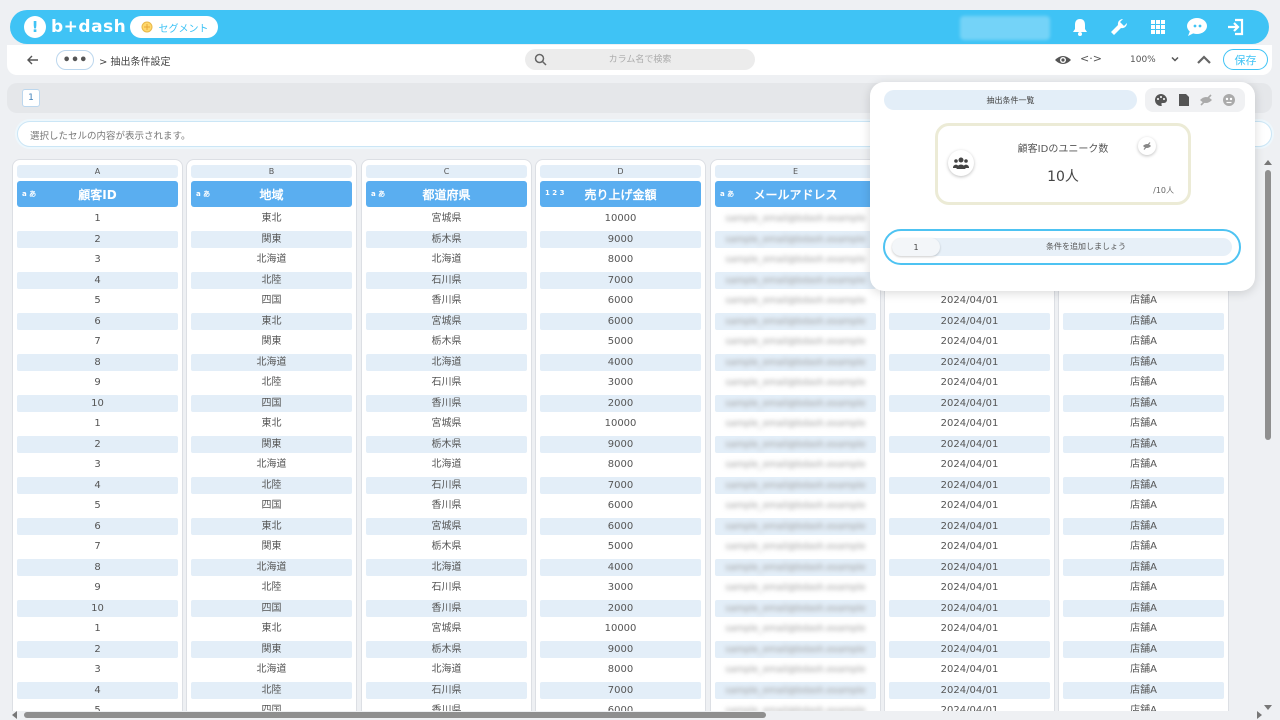 This screenshot has width=1280, height=720. I want to click on eye-off-icon, so click(1206, 100).